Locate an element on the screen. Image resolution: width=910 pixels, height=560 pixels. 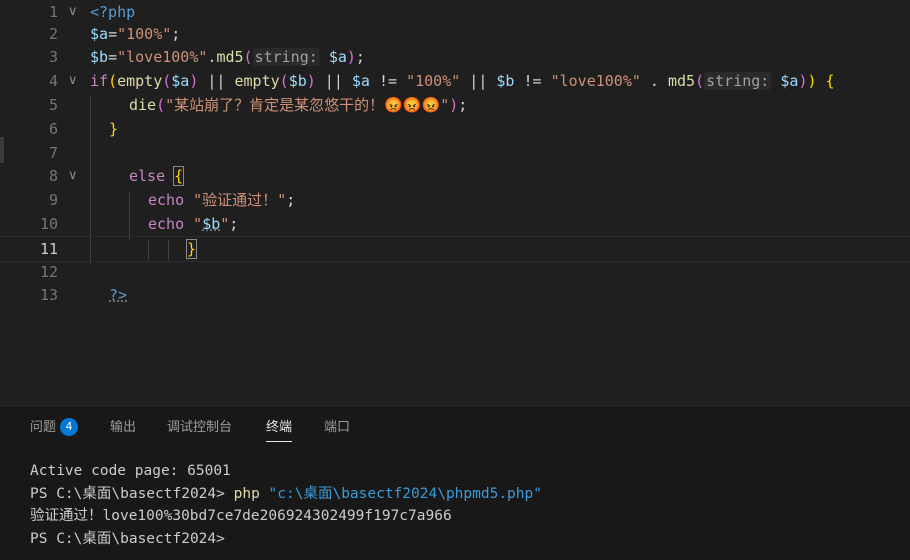
tab-ports: 端口 is located at coordinates (337, 428).